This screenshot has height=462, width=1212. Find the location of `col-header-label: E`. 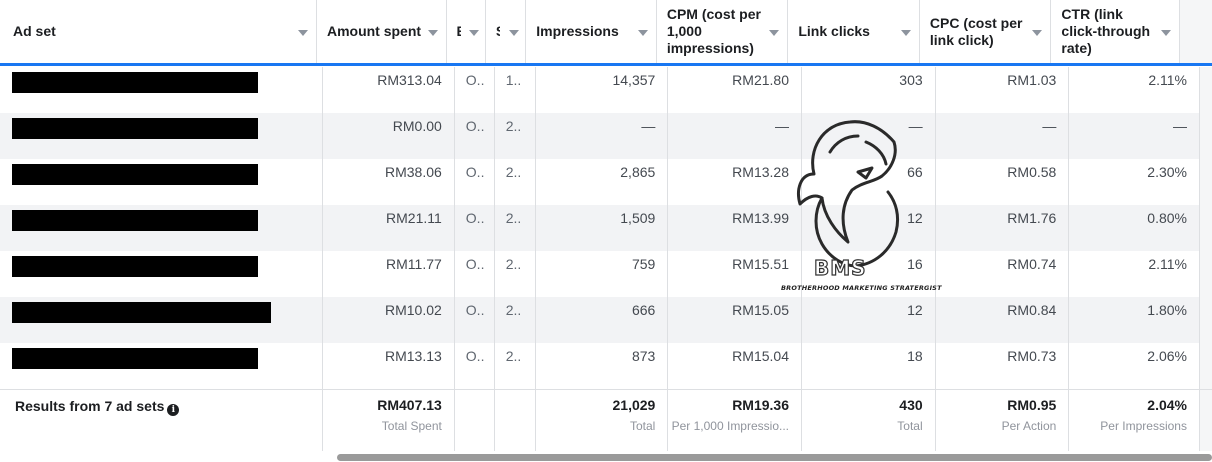

col-header-label: E is located at coordinates (459, 31).